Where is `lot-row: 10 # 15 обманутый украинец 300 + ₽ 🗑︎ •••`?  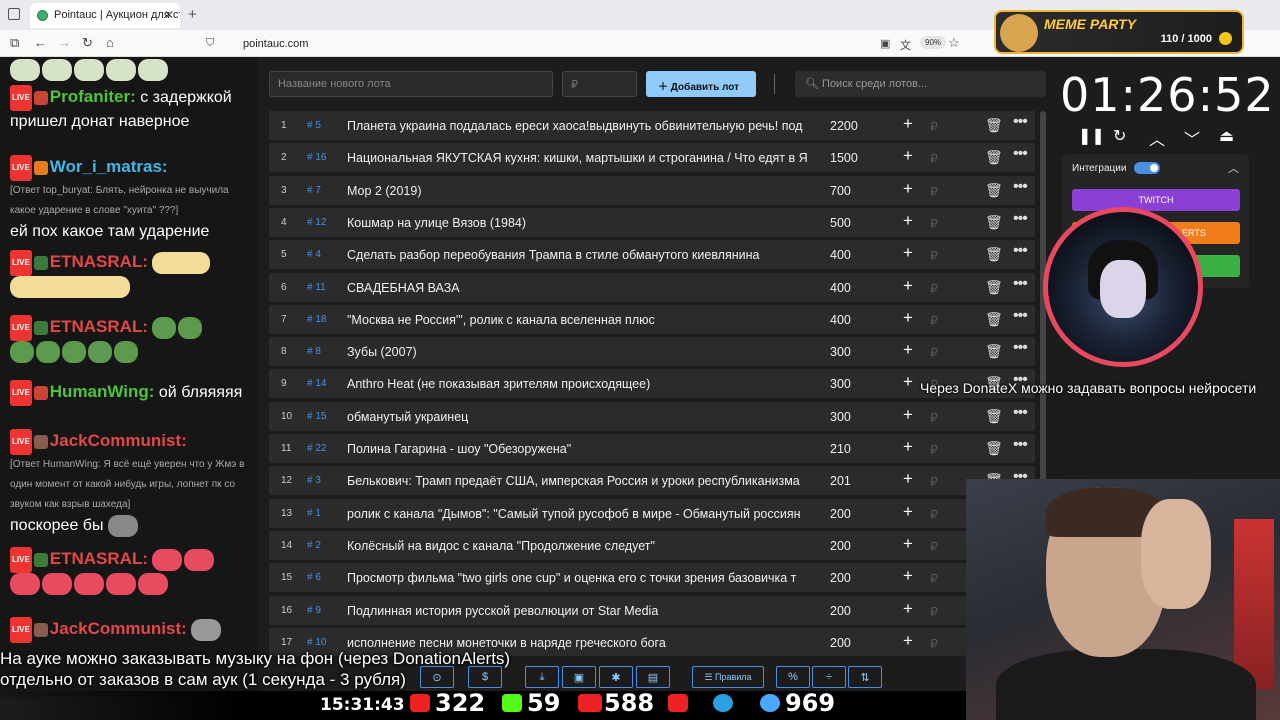
lot-row: 10 # 15 обманутый украинец 300 + ₽ 🗑︎ ••• is located at coordinates (652, 416).